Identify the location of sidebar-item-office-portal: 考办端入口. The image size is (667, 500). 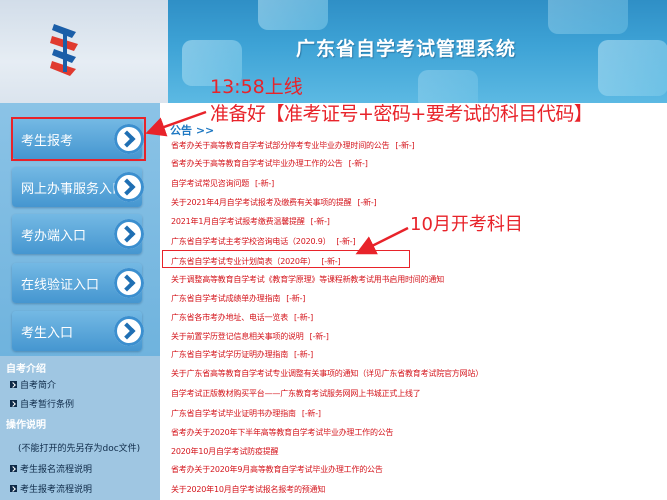
(78, 234).